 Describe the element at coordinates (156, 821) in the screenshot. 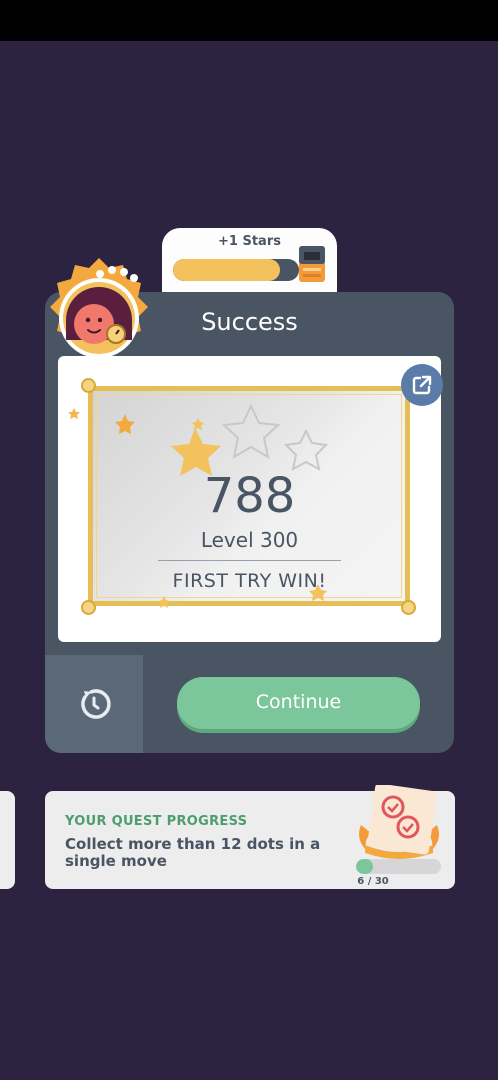

I see `quest-heading: YOUR QUEST PROGRESS` at that location.